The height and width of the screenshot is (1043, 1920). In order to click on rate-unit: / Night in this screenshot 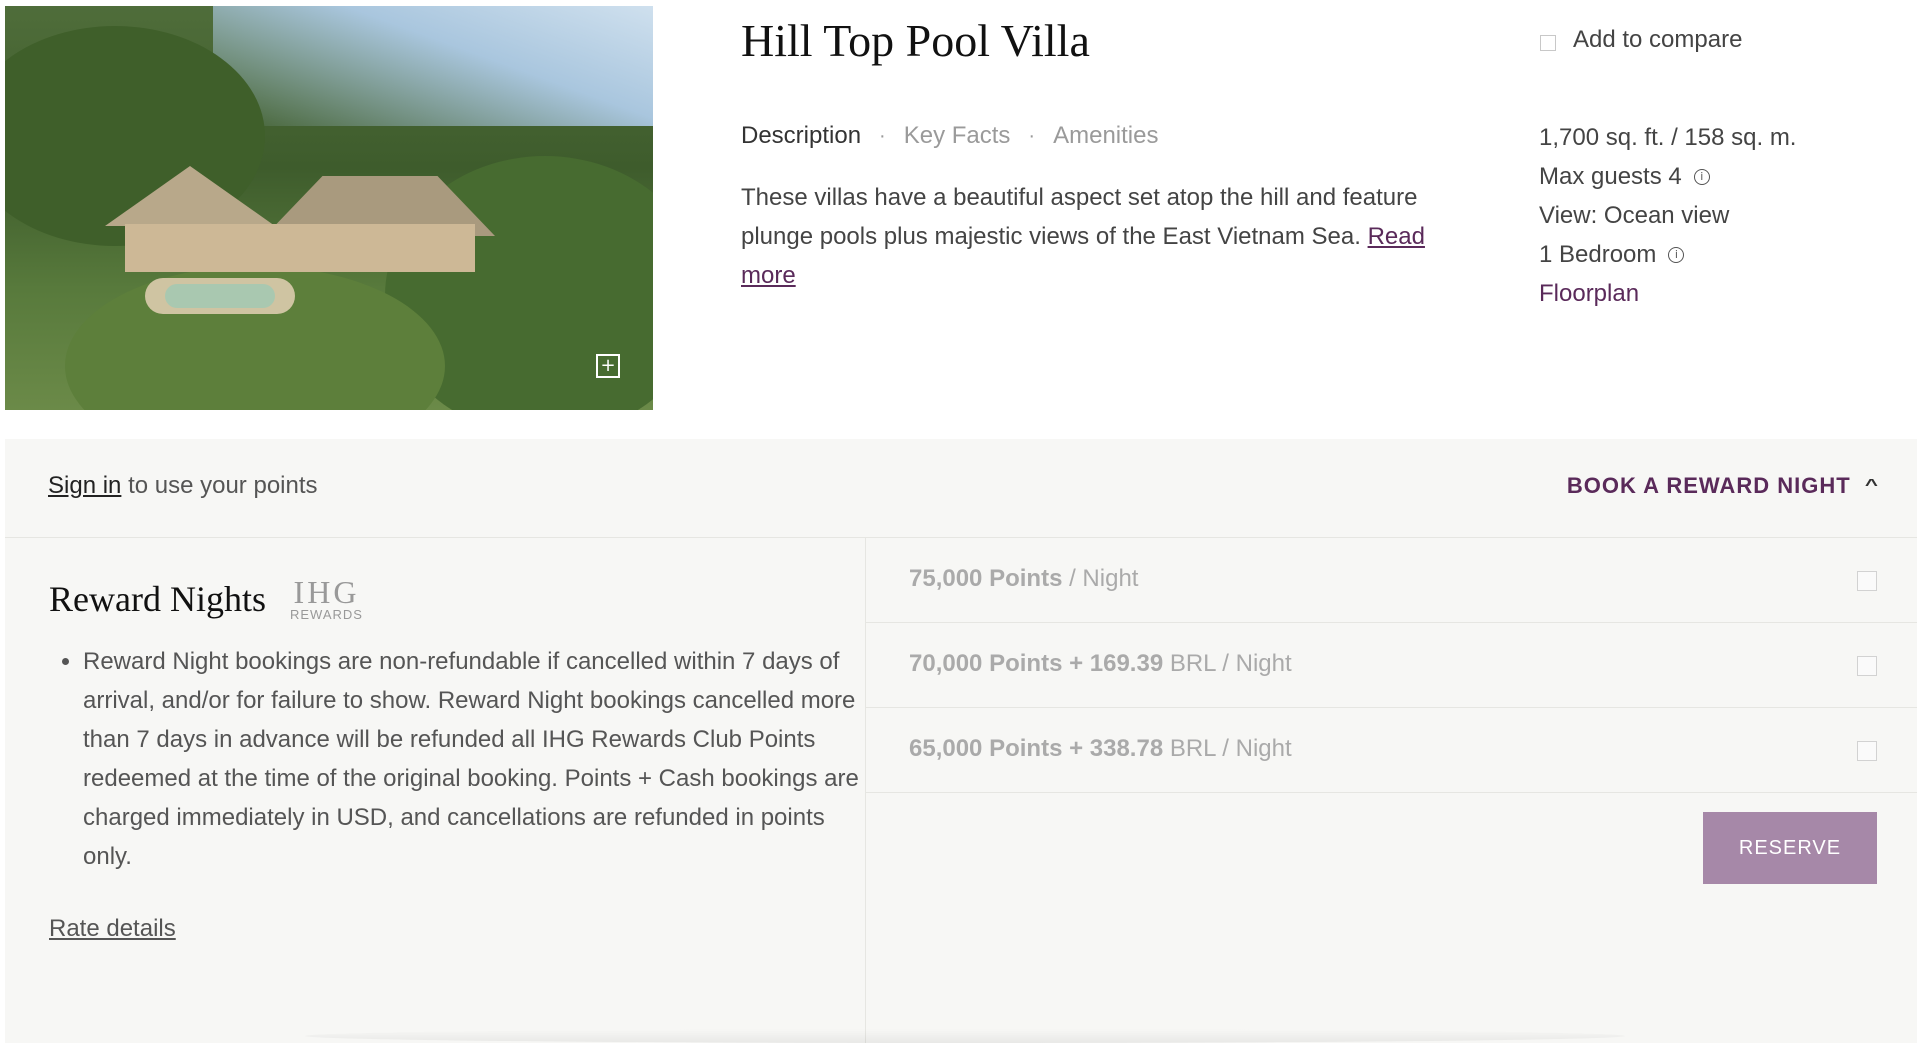, I will do `click(1100, 578)`.